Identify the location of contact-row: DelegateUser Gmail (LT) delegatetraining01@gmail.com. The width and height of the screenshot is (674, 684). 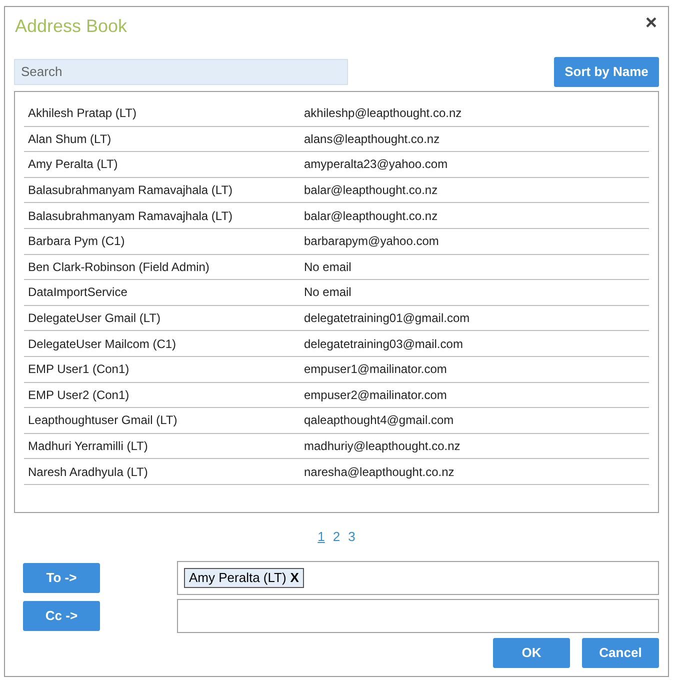
(336, 319).